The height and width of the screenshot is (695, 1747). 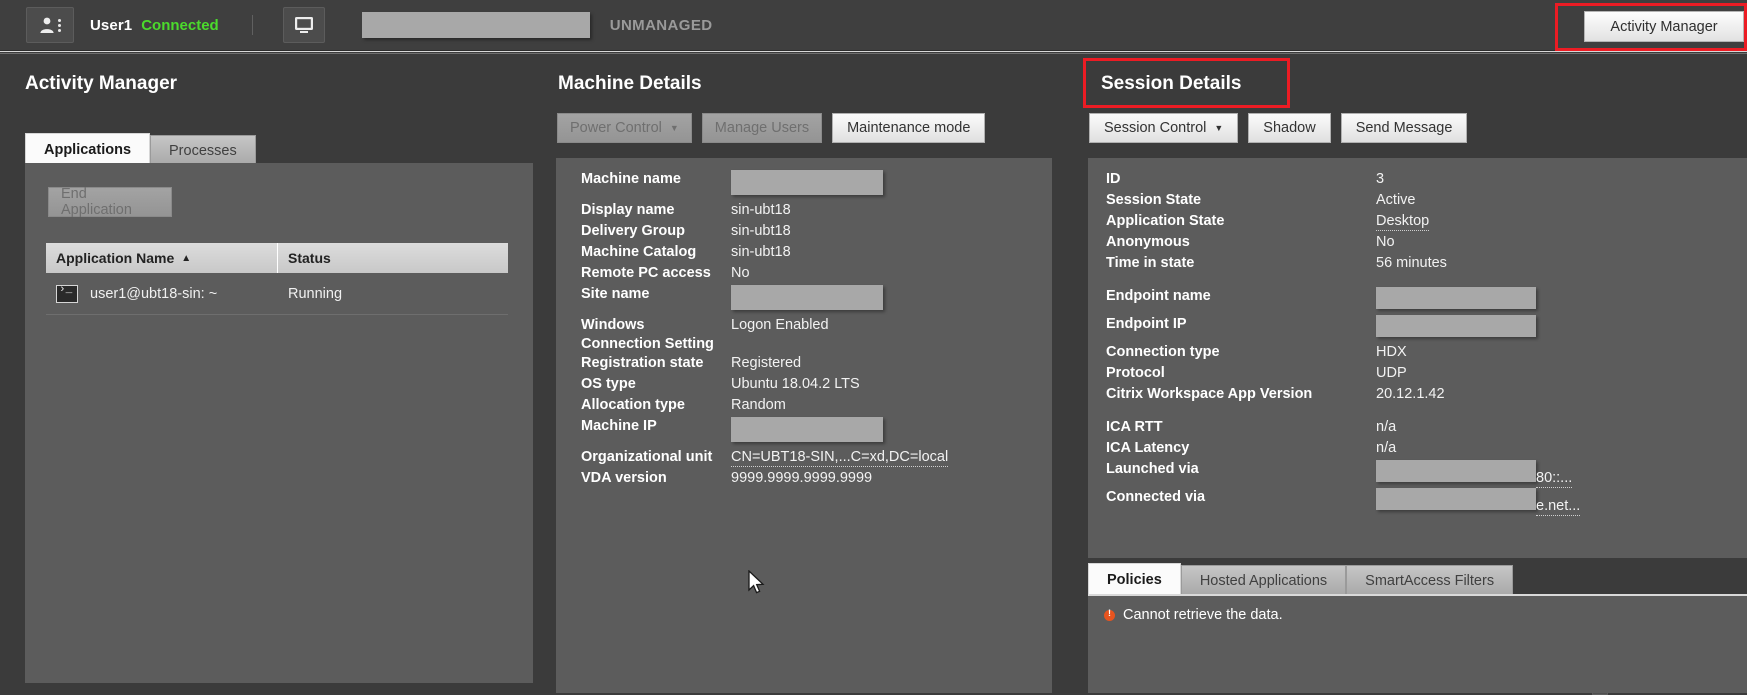 What do you see at coordinates (804, 253) in the screenshot?
I see `detail-row: Machine Catalog sin-ubt18` at bounding box center [804, 253].